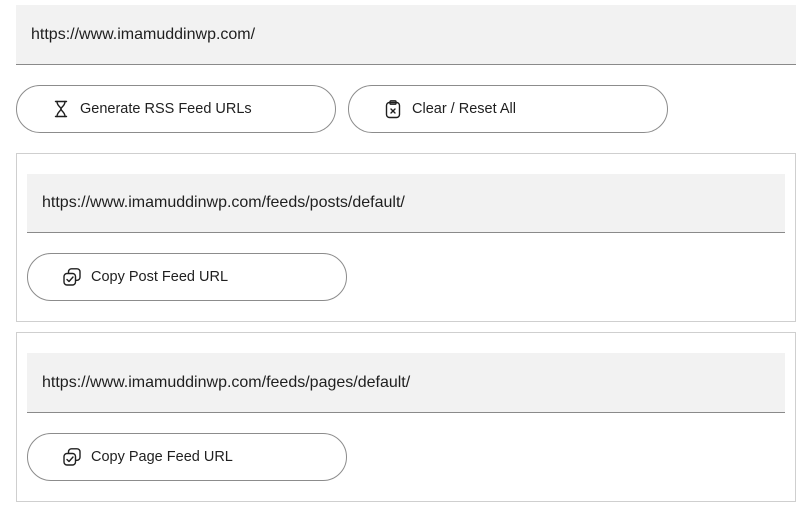  What do you see at coordinates (160, 277) in the screenshot?
I see `copy-post-feed-label: Copy Post Feed URL` at bounding box center [160, 277].